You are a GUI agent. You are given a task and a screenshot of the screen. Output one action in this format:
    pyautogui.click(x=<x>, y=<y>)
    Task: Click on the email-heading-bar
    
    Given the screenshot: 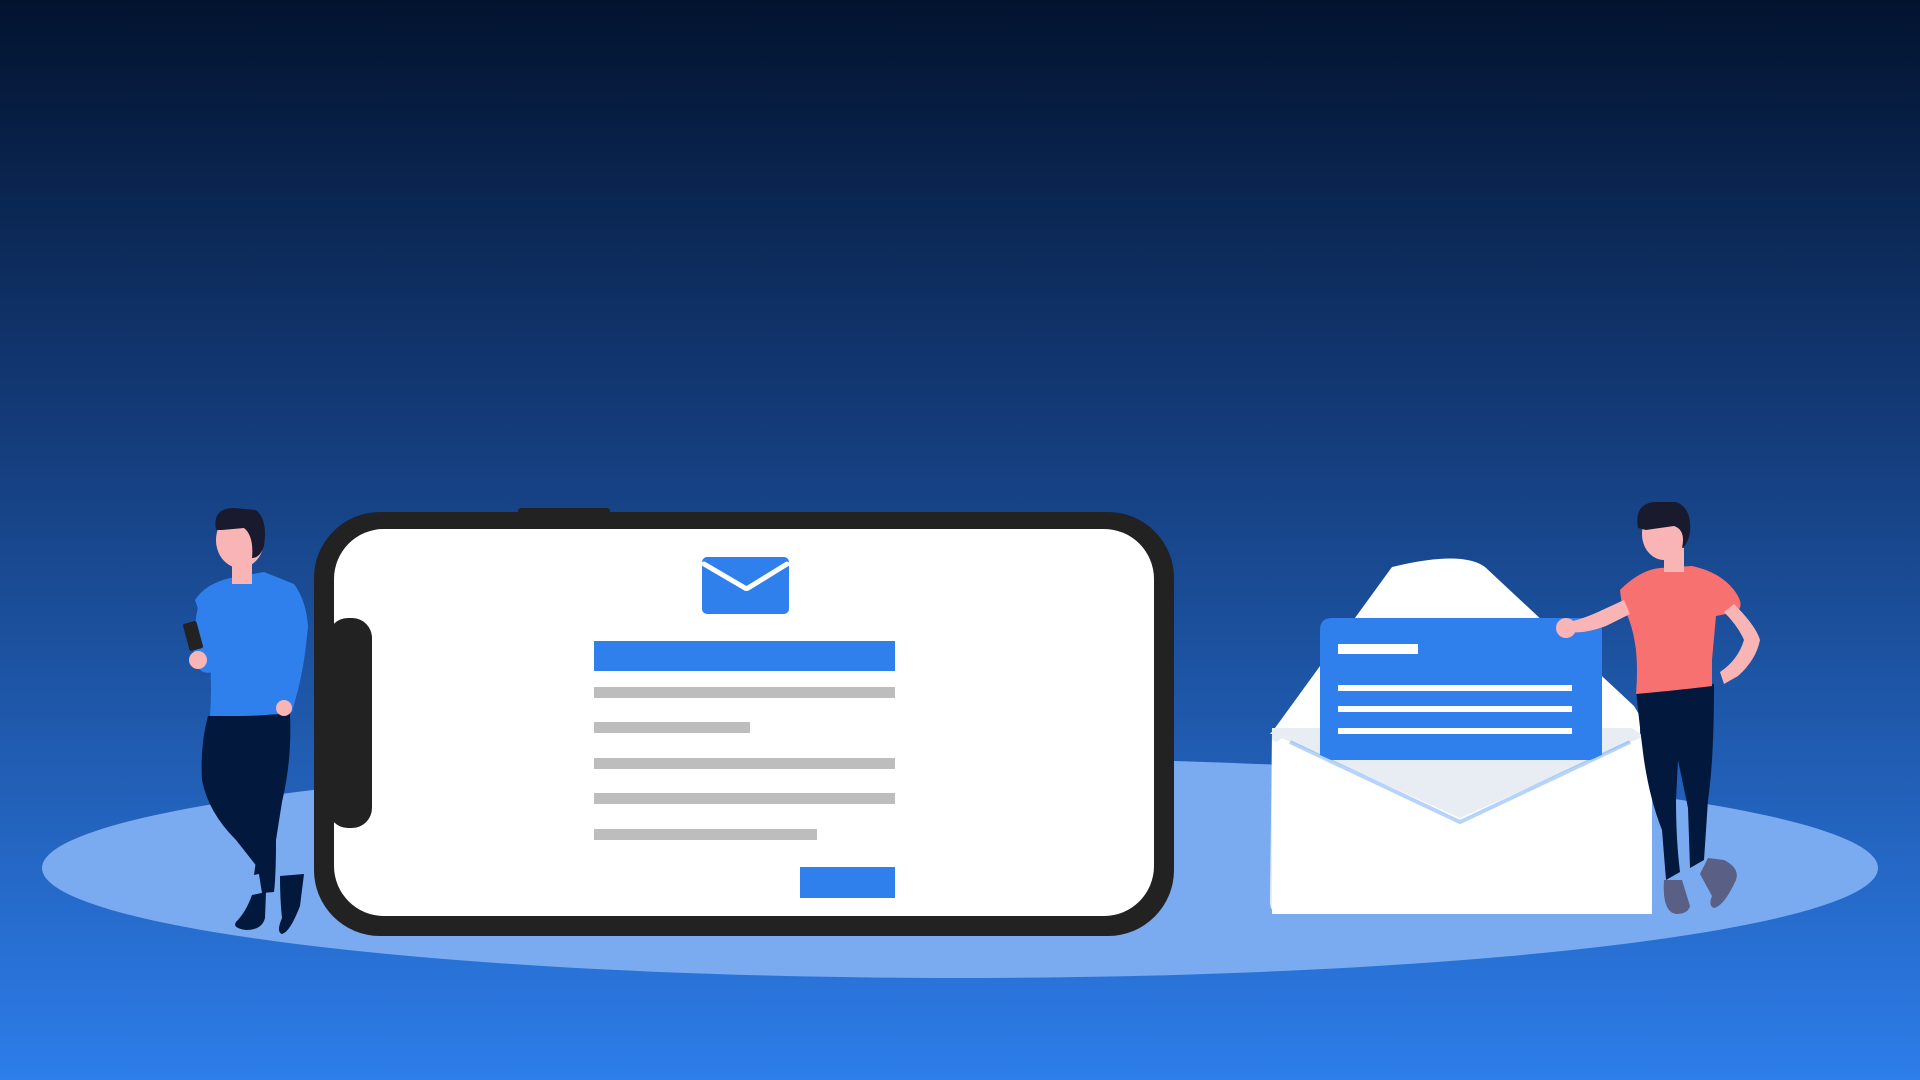 What is the action you would take?
    pyautogui.click(x=744, y=656)
    